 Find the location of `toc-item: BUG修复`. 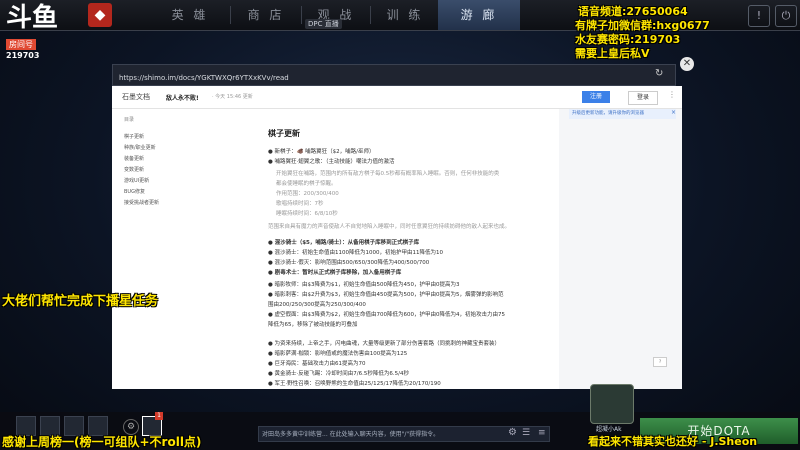

toc-item: BUG修复 is located at coordinates (134, 191).